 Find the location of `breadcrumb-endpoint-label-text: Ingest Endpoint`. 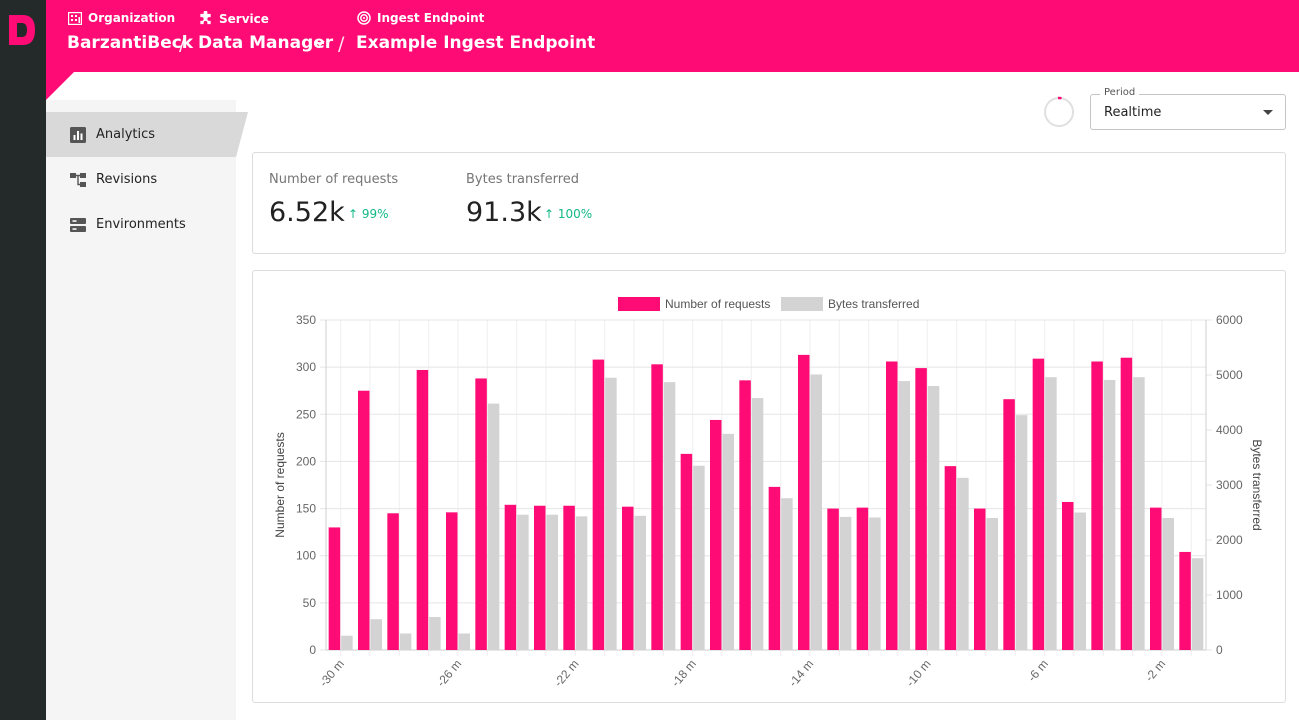

breadcrumb-endpoint-label-text: Ingest Endpoint is located at coordinates (431, 18).